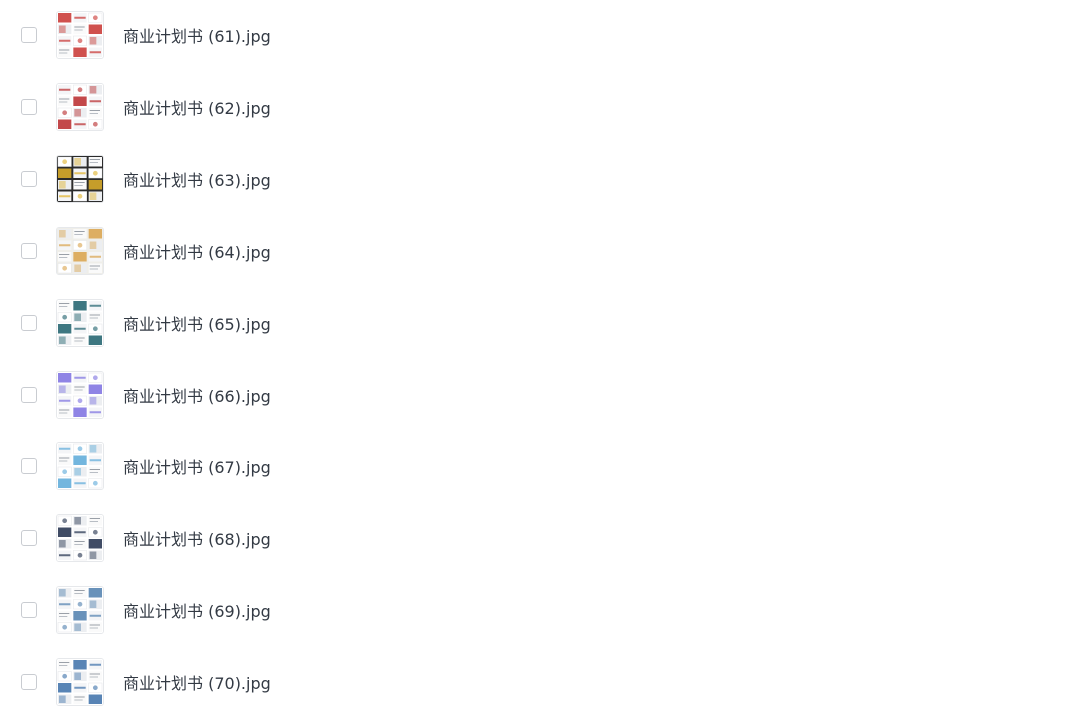  Describe the element at coordinates (540, 682) in the screenshot. I see `file-row: 商业计划书 (70).jpg` at that location.